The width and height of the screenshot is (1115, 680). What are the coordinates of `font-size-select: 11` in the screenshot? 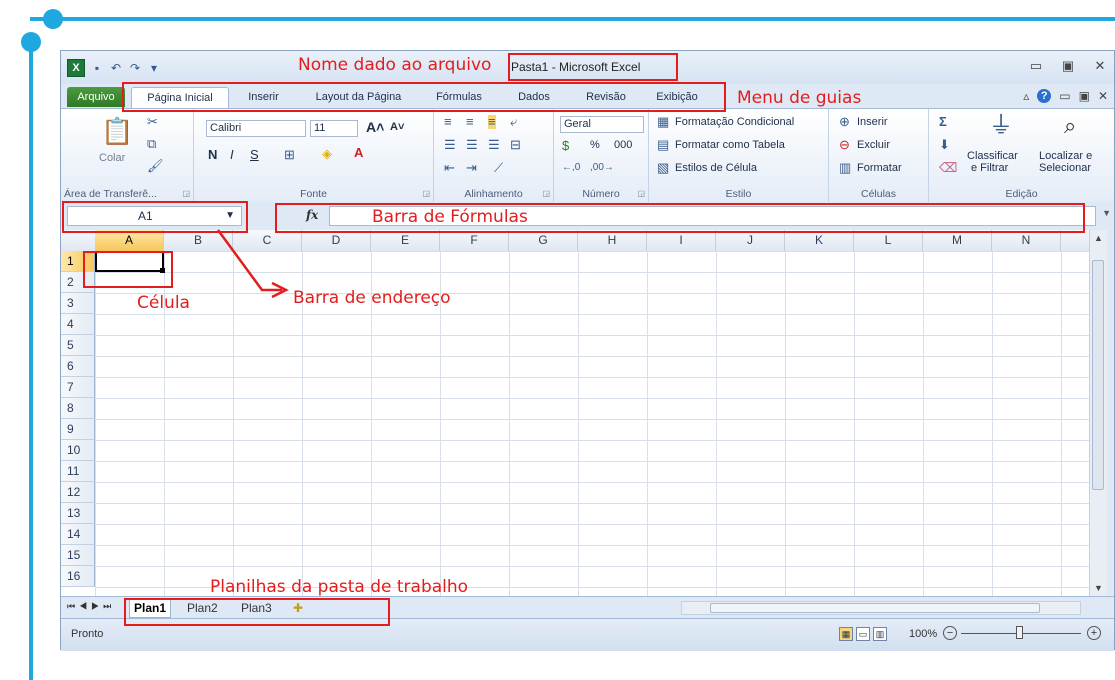 It's located at (334, 128).